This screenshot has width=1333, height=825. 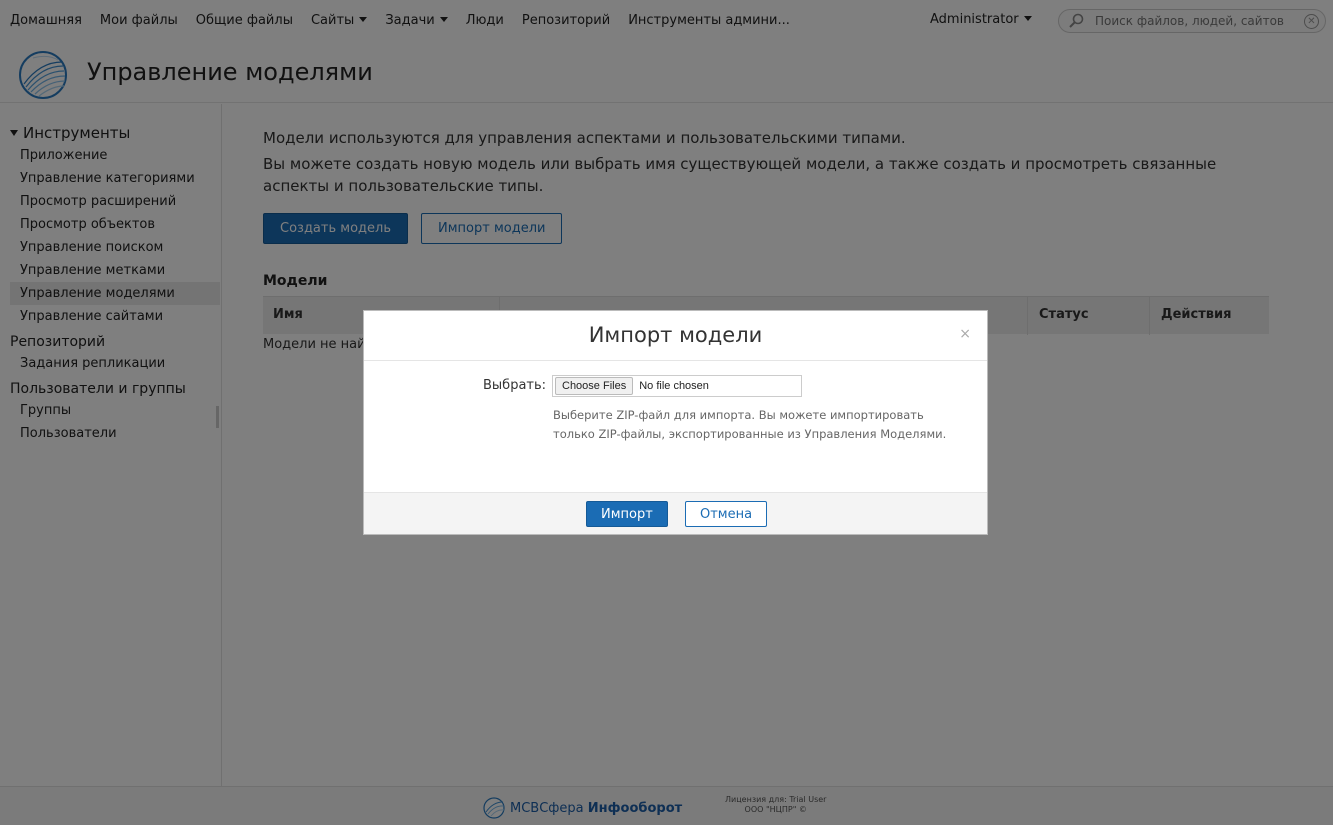 I want to click on dialog-footer: Импорт Отмена, so click(x=675, y=513).